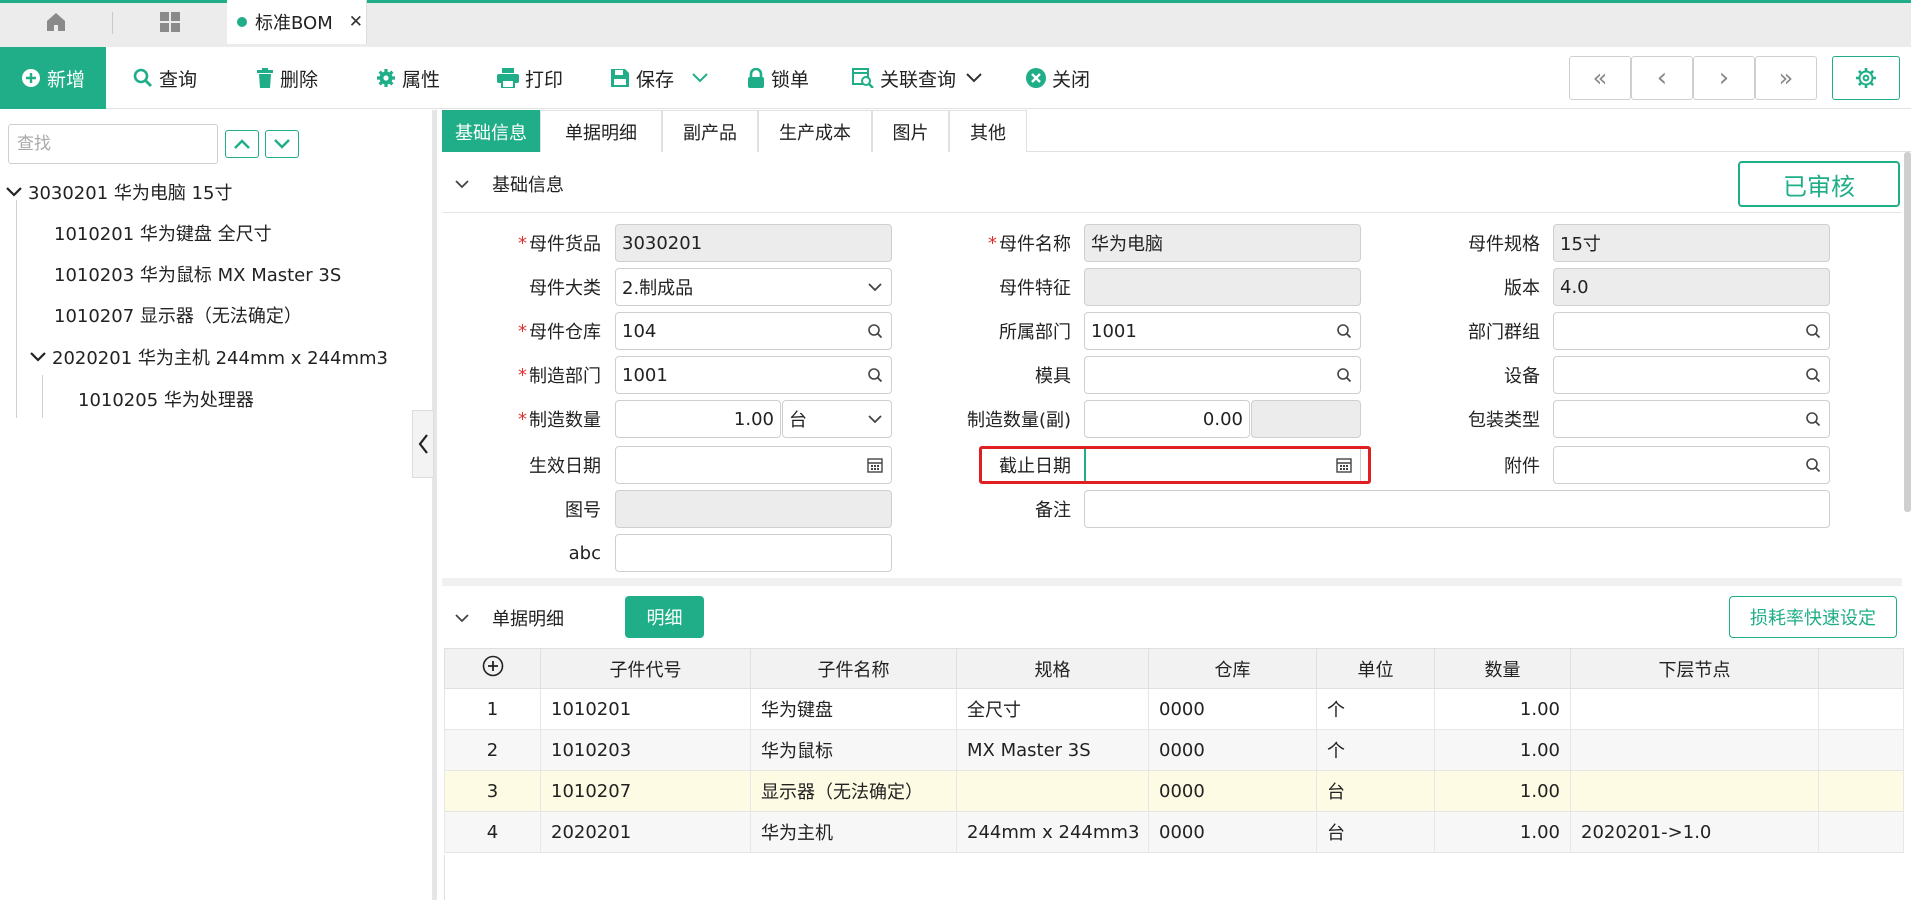 The width and height of the screenshot is (1911, 900). I want to click on col-header-qty: 数量, so click(1502, 668).